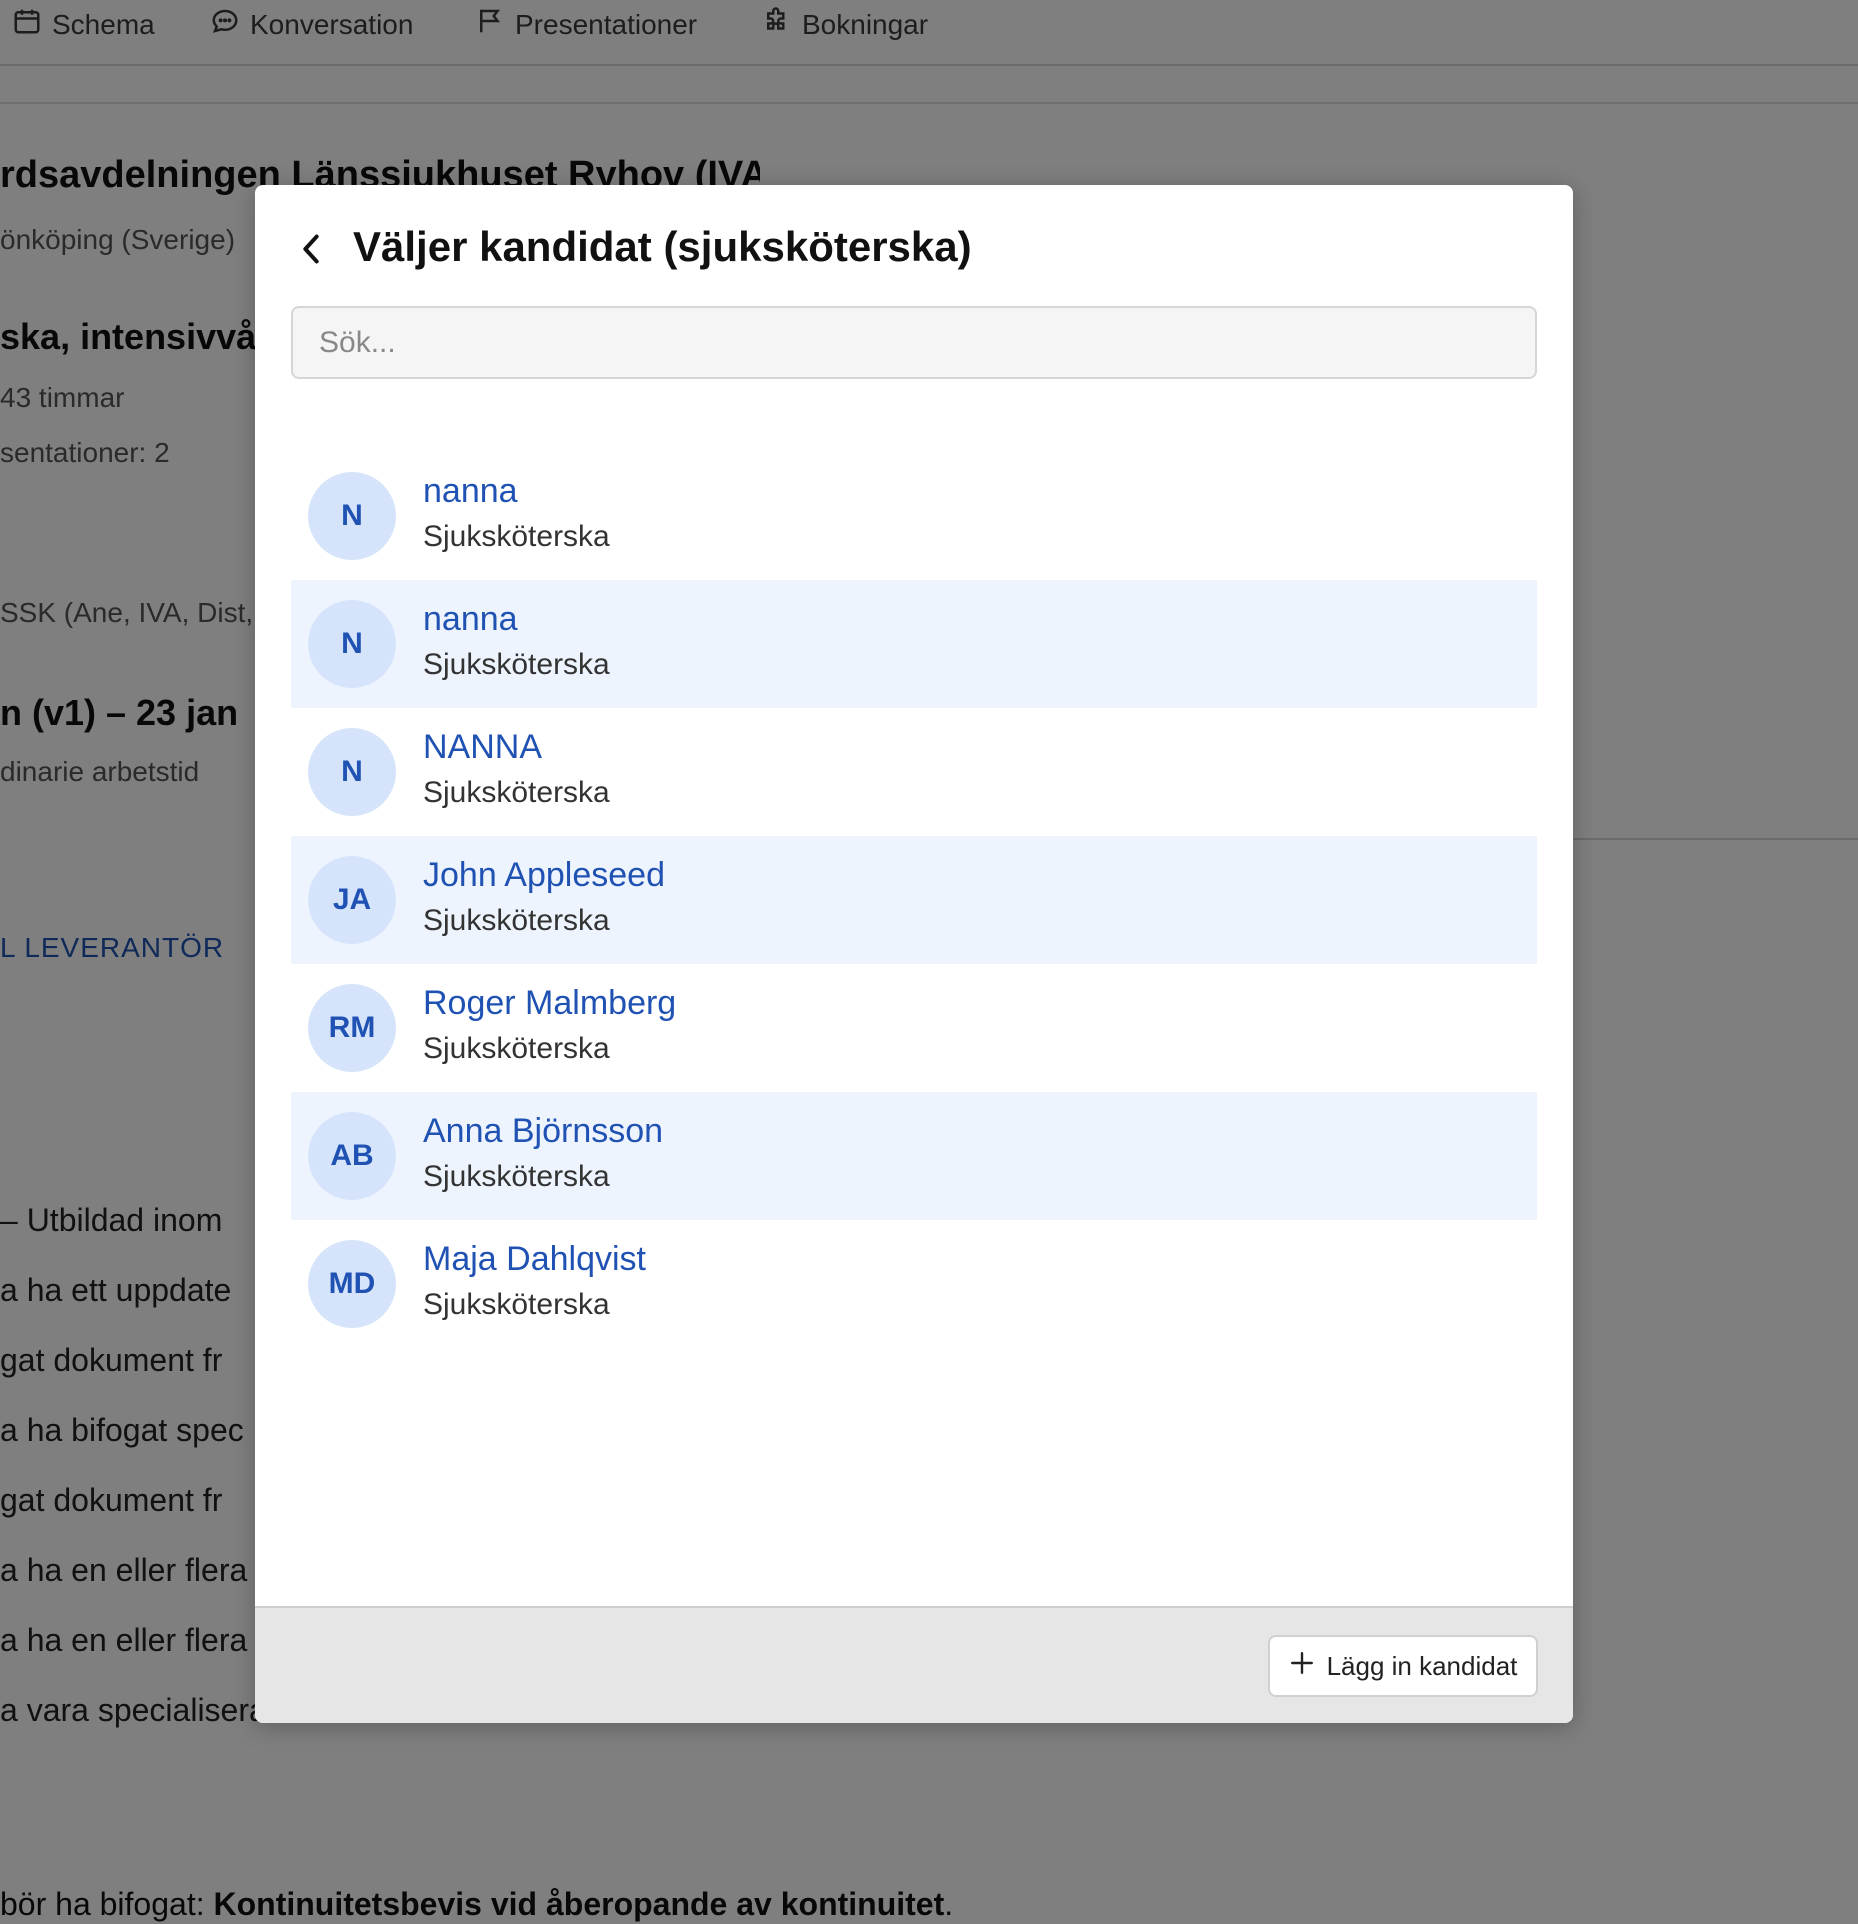 Image resolution: width=1858 pixels, height=1924 pixels. I want to click on candidate-name: Maja Dahlqvist, so click(534, 1259).